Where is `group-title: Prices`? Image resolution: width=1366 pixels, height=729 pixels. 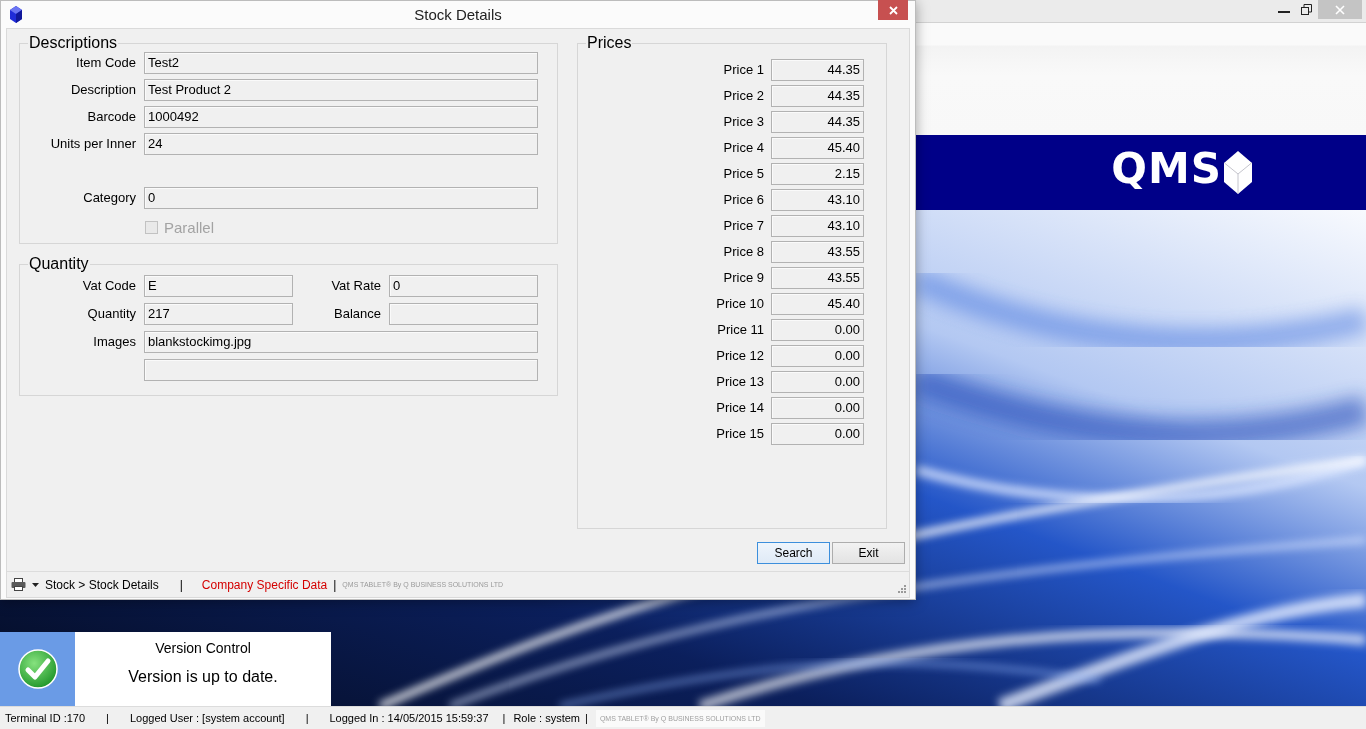
group-title: Prices is located at coordinates (609, 43).